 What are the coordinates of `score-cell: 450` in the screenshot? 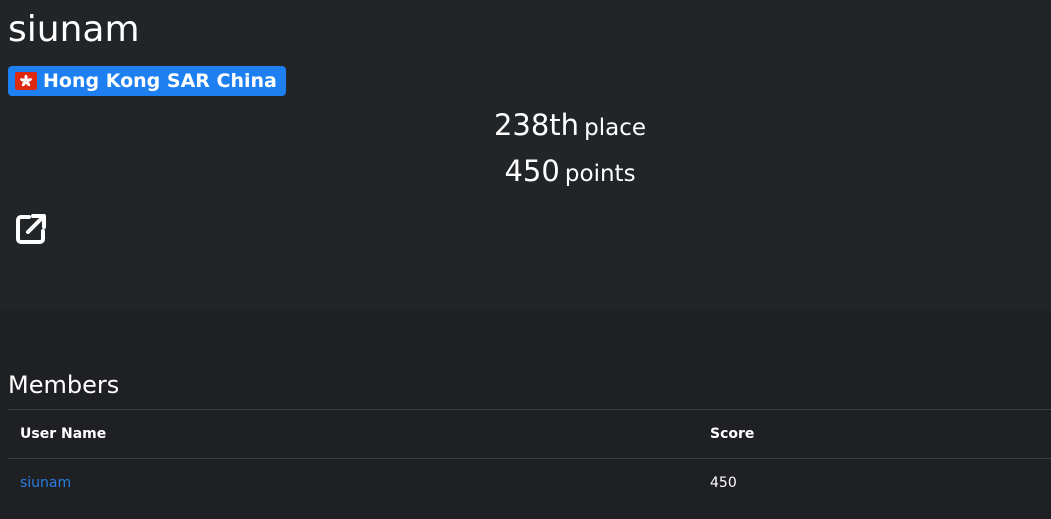 It's located at (723, 483).